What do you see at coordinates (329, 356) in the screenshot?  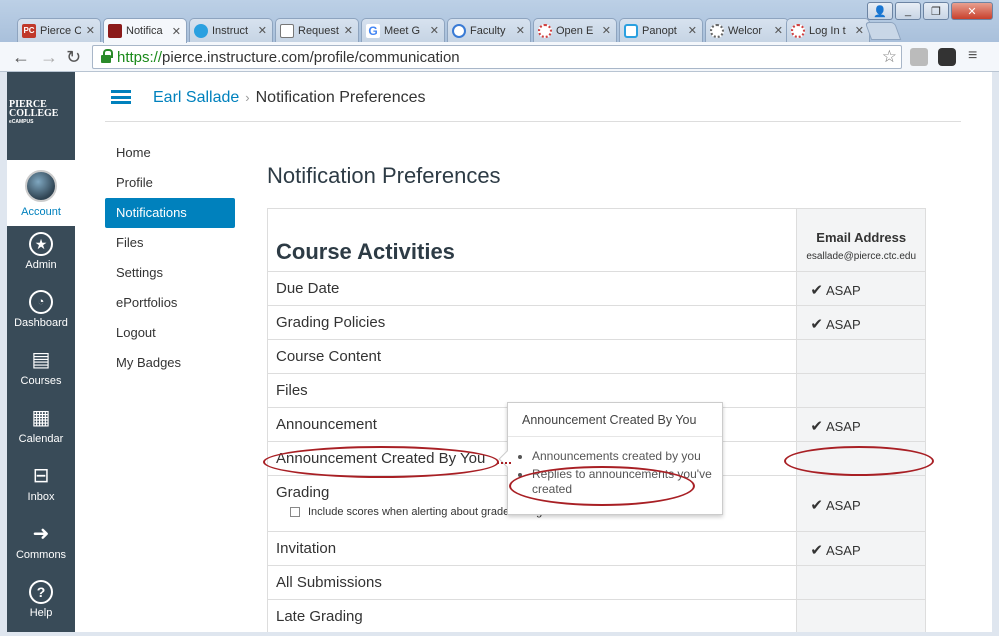 I see `category-label: Course Content` at bounding box center [329, 356].